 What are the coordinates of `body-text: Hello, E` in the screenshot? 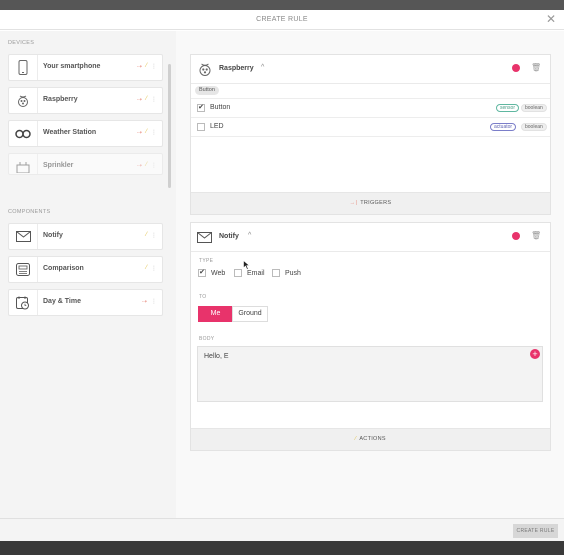 It's located at (216, 356).